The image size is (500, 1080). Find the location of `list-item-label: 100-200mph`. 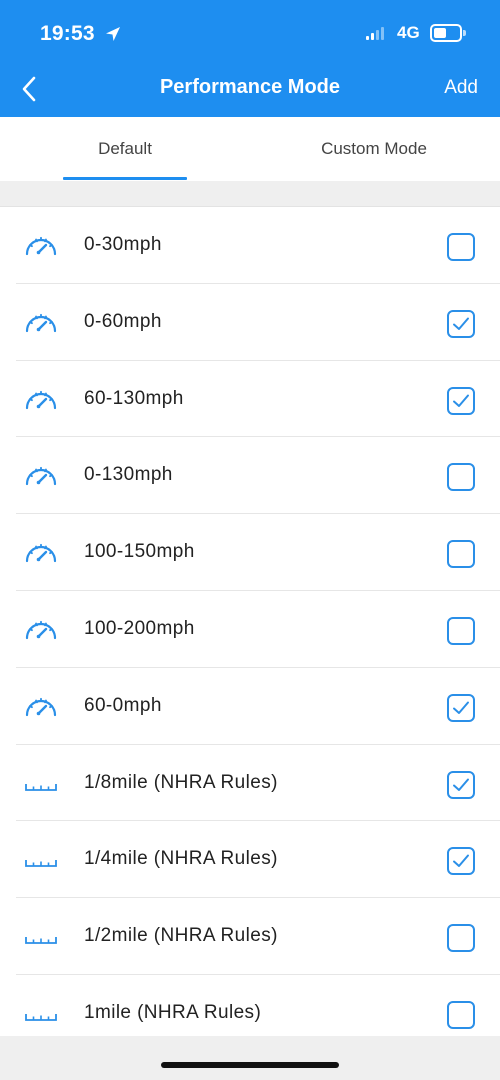

list-item-label: 100-200mph is located at coordinates (139, 628).